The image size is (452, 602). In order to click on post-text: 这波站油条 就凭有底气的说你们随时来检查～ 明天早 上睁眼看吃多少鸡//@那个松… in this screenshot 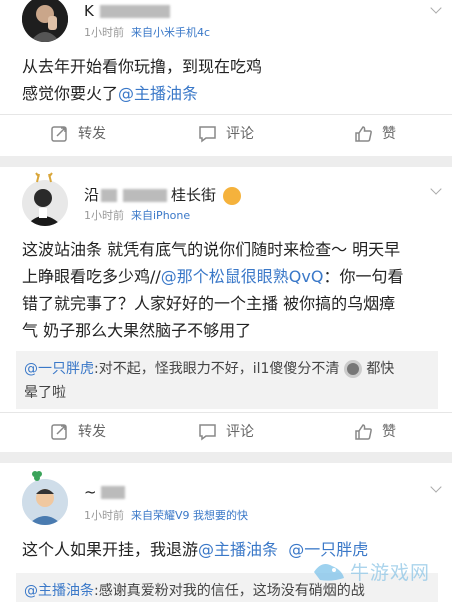, I will do `click(213, 290)`.